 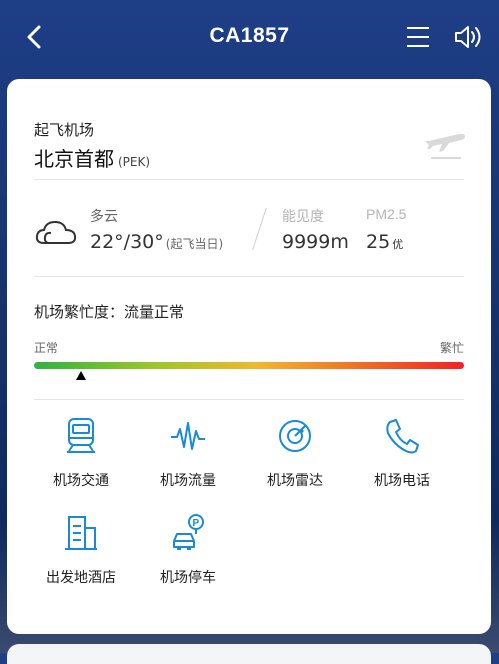 What do you see at coordinates (188, 578) in the screenshot?
I see `service-label: 机场停车` at bounding box center [188, 578].